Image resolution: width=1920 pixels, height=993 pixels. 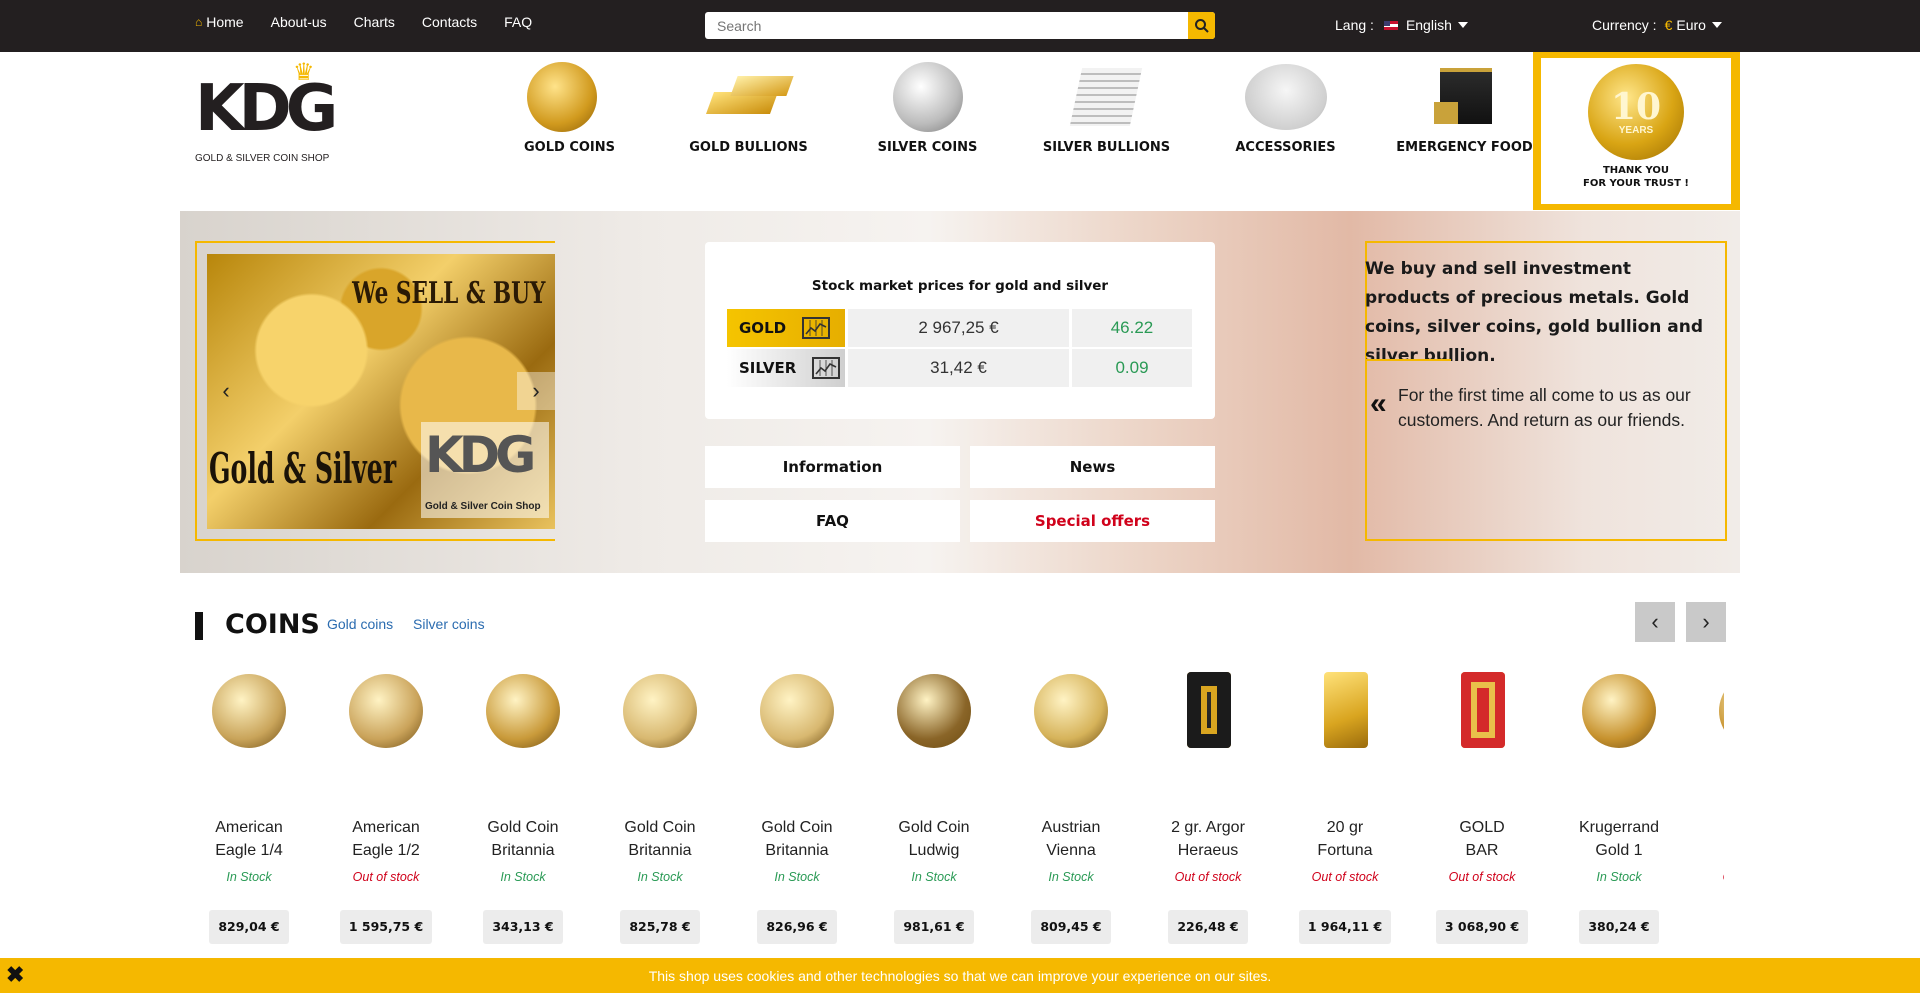 I want to click on product-name-line: 20 gr, so click(x=1345, y=827).